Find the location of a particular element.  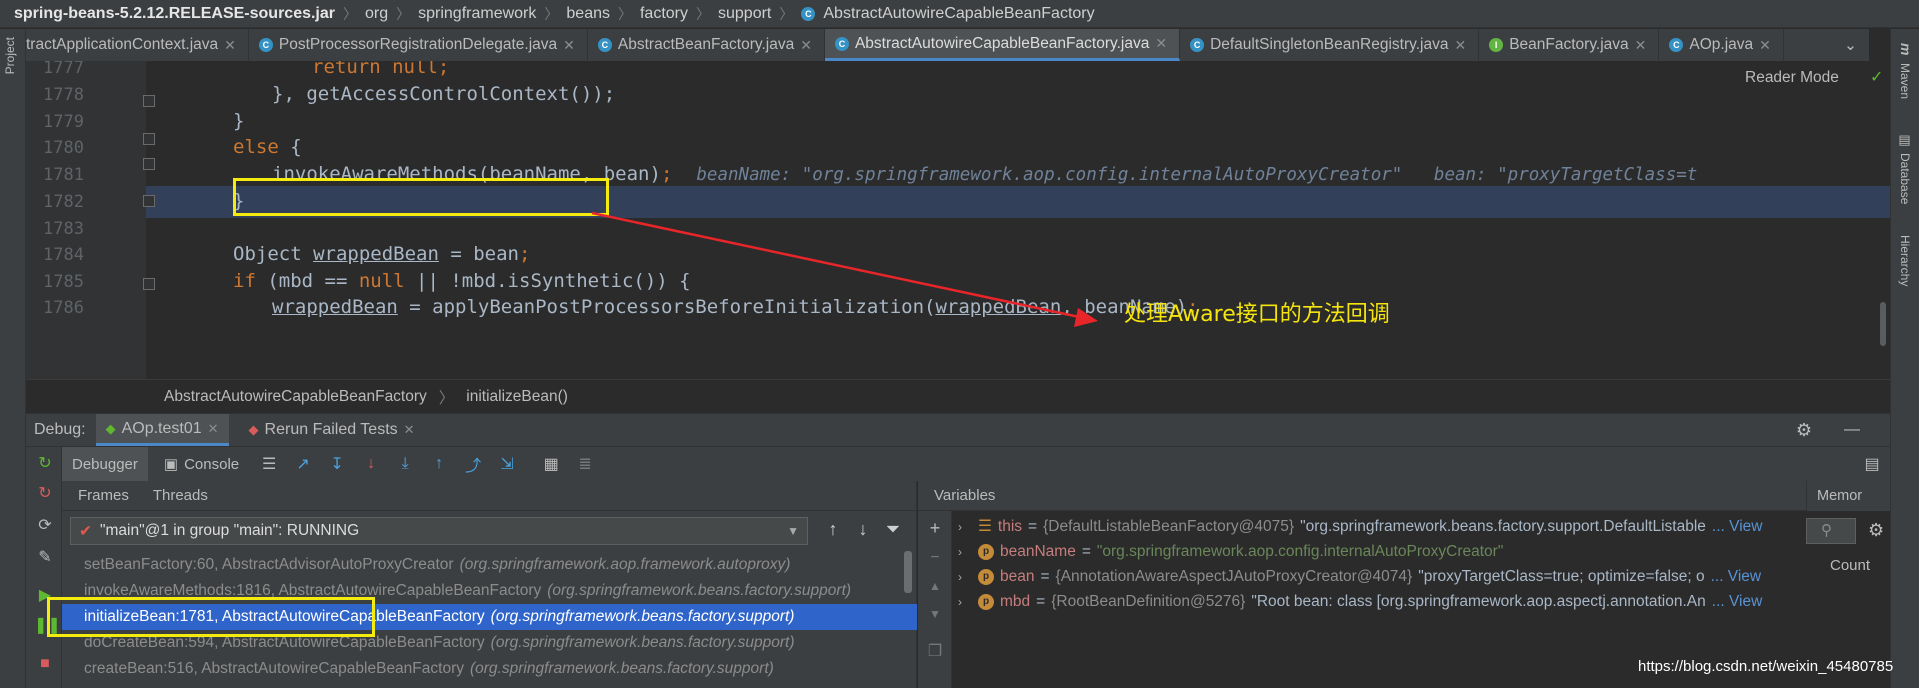

variable-eq: = is located at coordinates (1033, 526).